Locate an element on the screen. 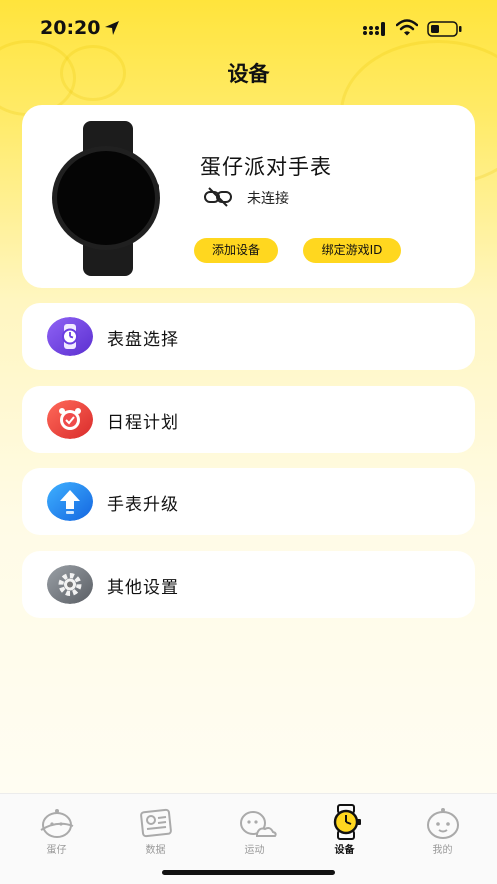 Image resolution: width=497 pixels, height=884 pixels. tab-label: 数据 is located at coordinates (155, 850).